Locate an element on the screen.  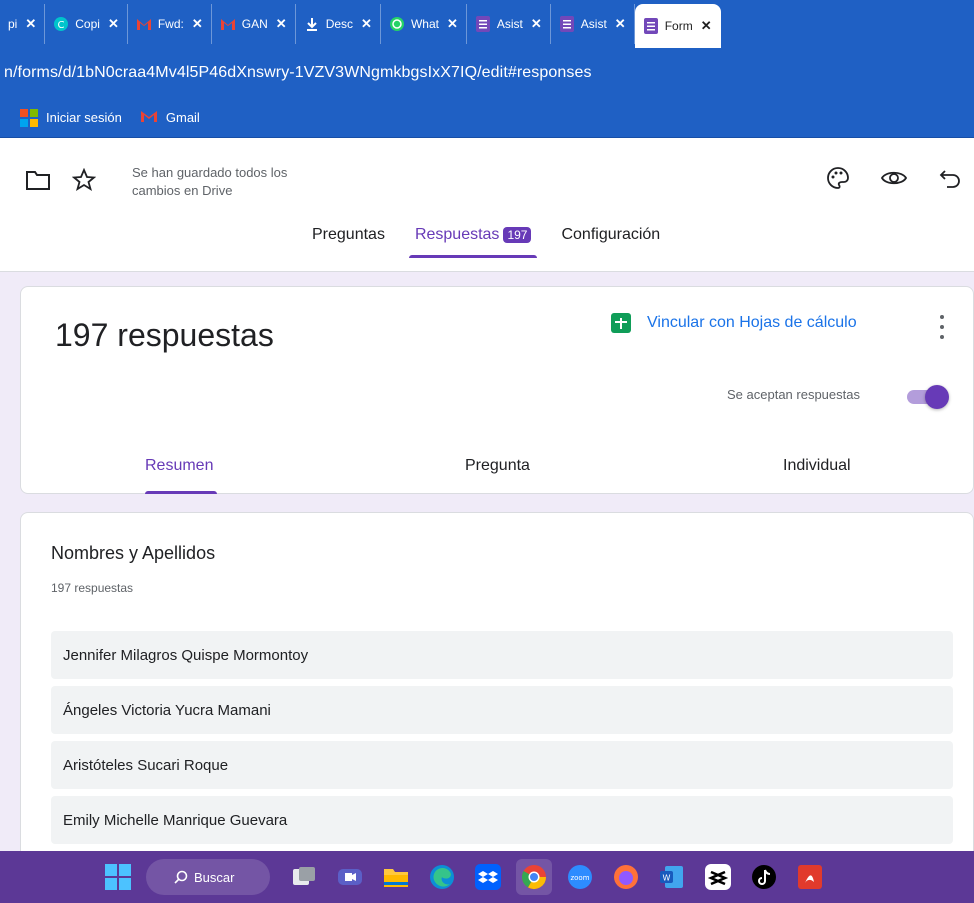
browser-tab-label: Copi is located at coordinates (87, 24).